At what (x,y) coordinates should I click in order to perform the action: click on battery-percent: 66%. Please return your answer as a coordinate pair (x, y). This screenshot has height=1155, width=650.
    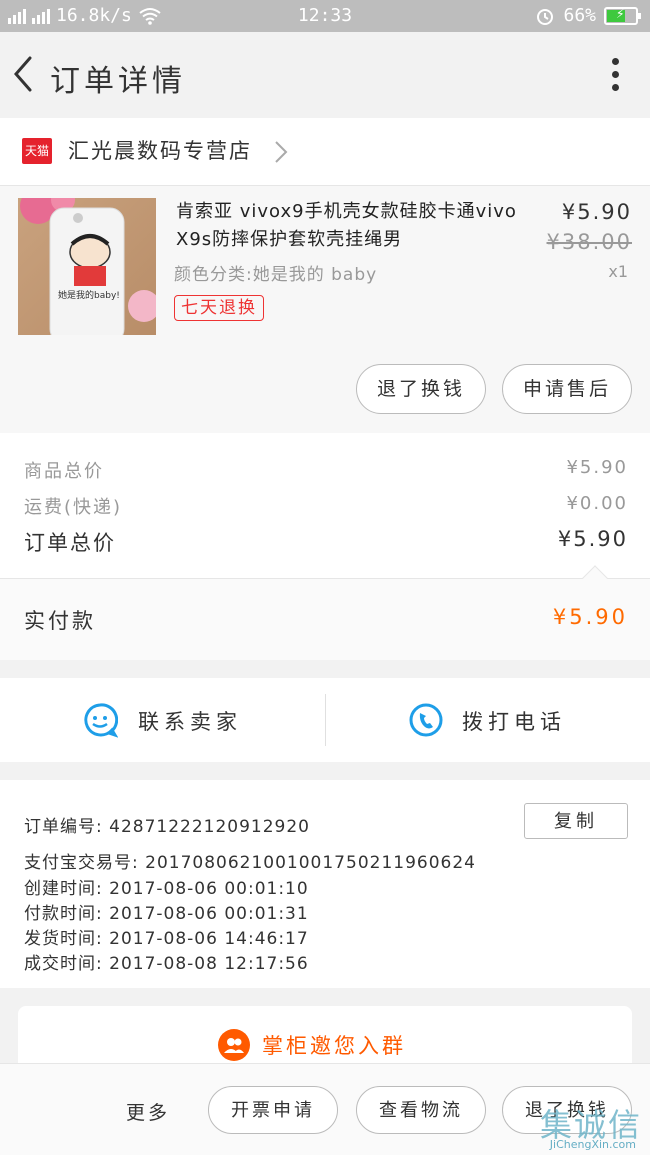
    Looking at the image, I should click on (579, 15).